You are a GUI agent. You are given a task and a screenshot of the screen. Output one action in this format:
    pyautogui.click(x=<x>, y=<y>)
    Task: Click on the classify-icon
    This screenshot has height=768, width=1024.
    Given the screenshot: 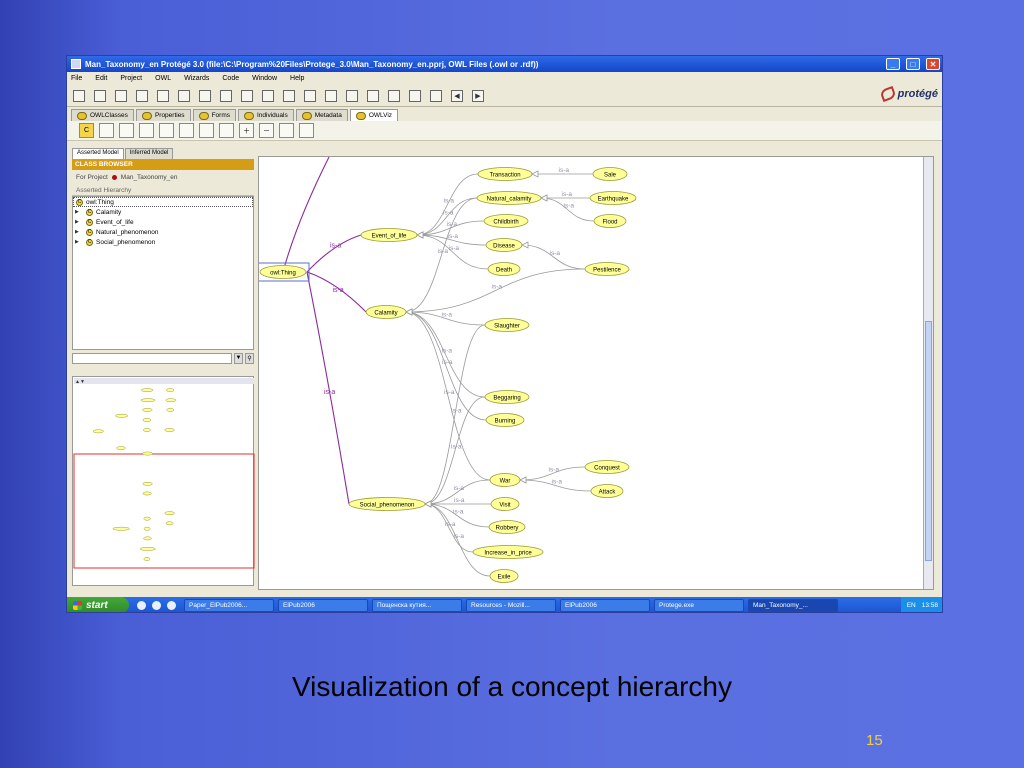 What is the action you would take?
    pyautogui.click(x=310, y=95)
    